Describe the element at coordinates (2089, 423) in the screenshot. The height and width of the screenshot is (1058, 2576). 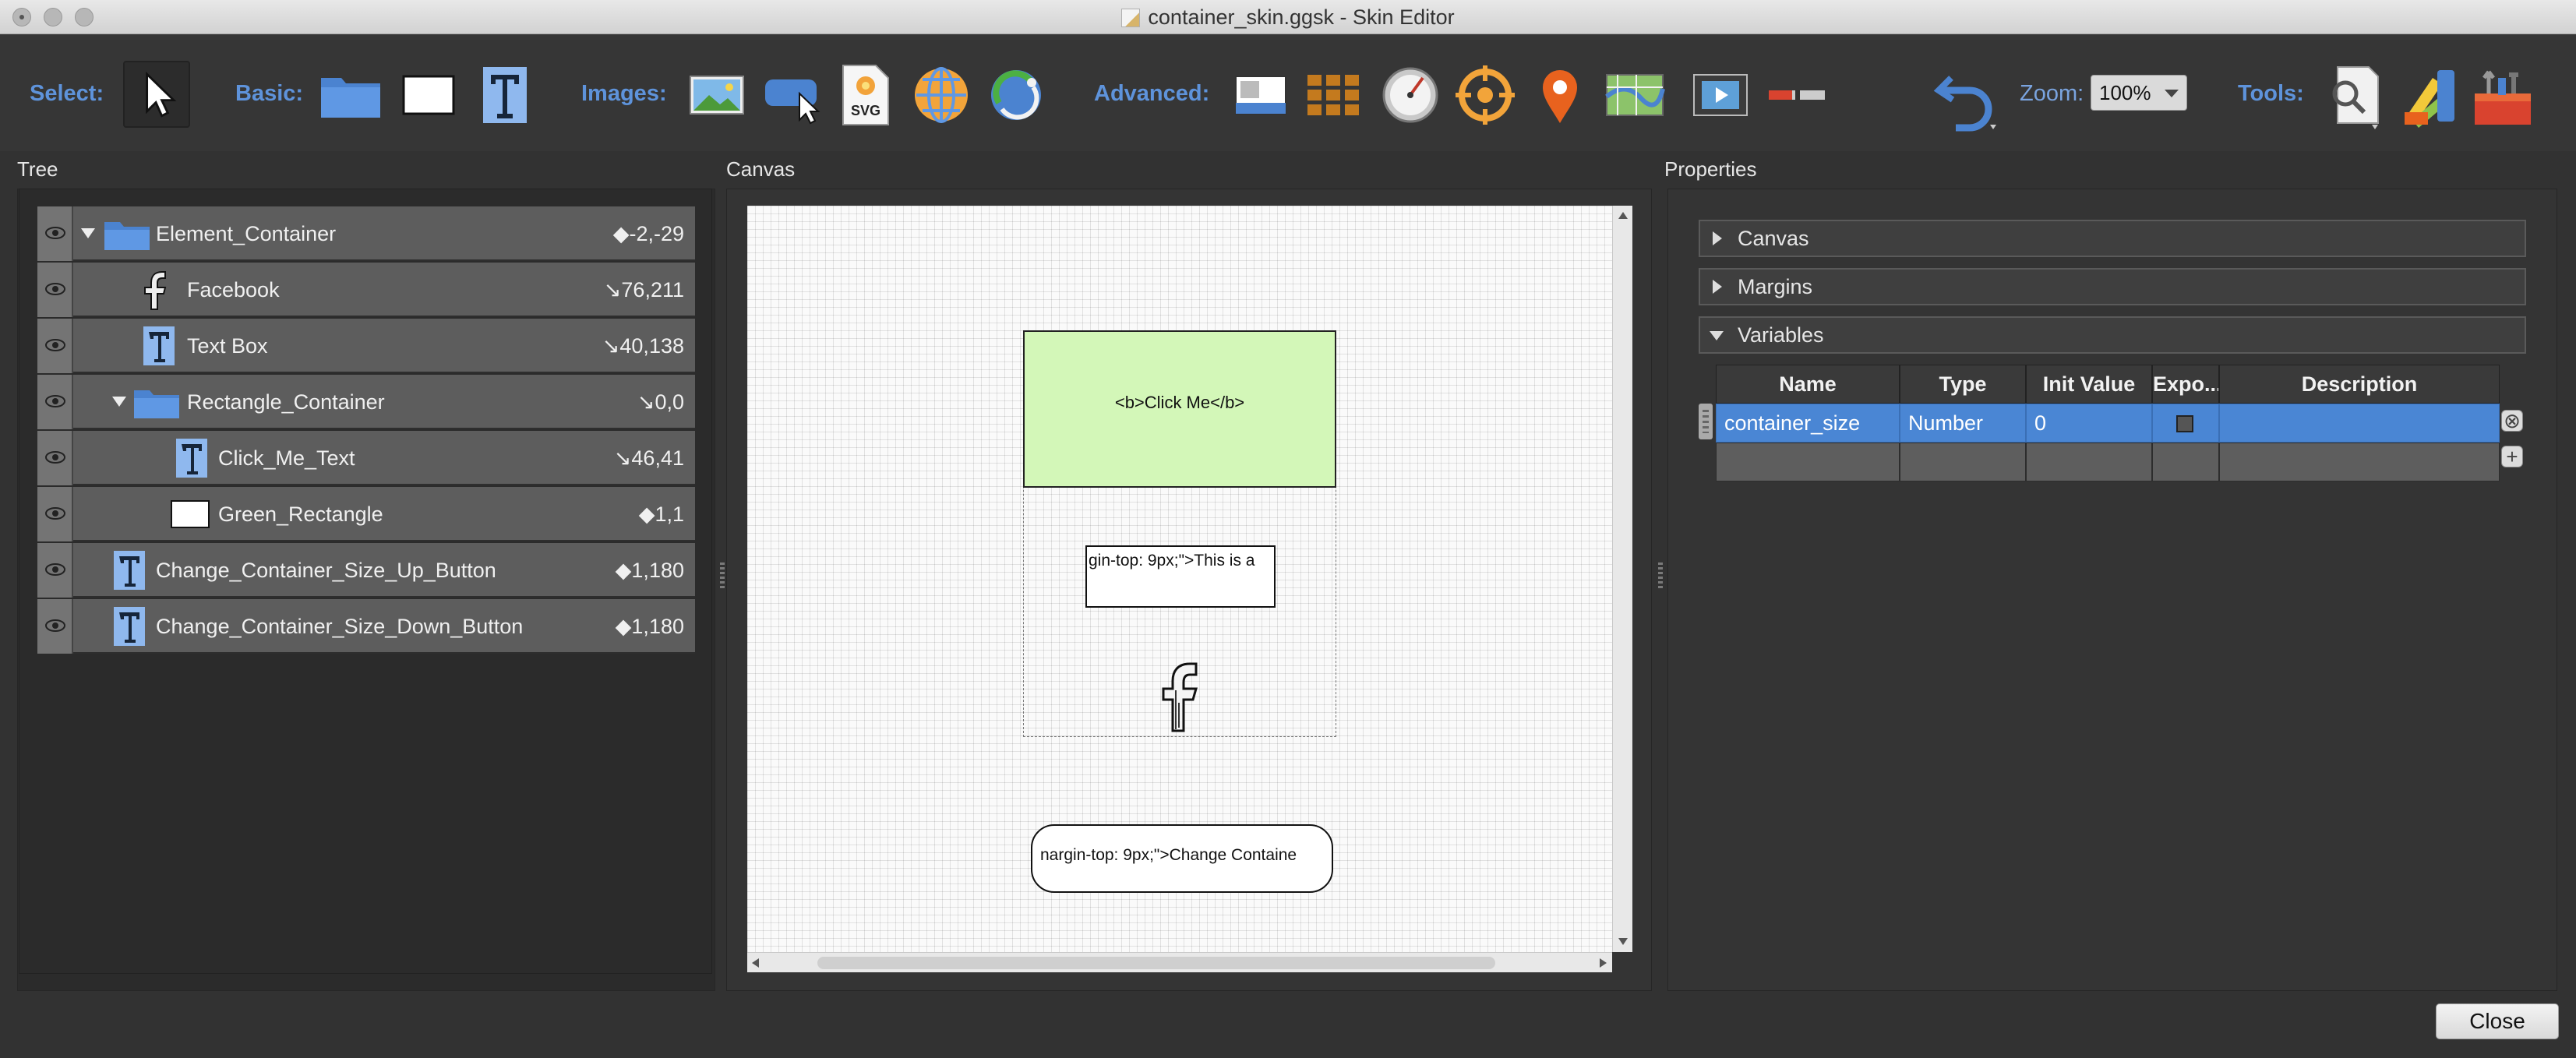
I see `variable-init-value-cell: 0` at that location.